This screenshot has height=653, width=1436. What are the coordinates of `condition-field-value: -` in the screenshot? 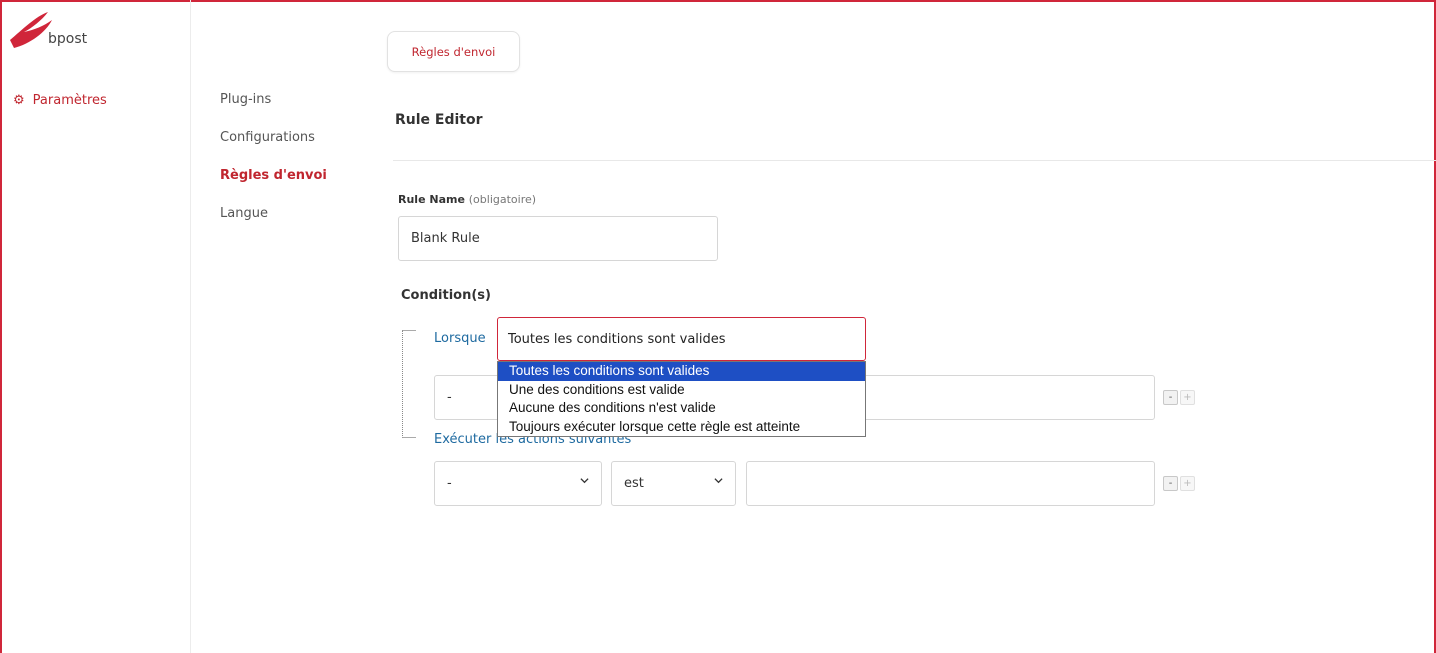 It's located at (449, 397).